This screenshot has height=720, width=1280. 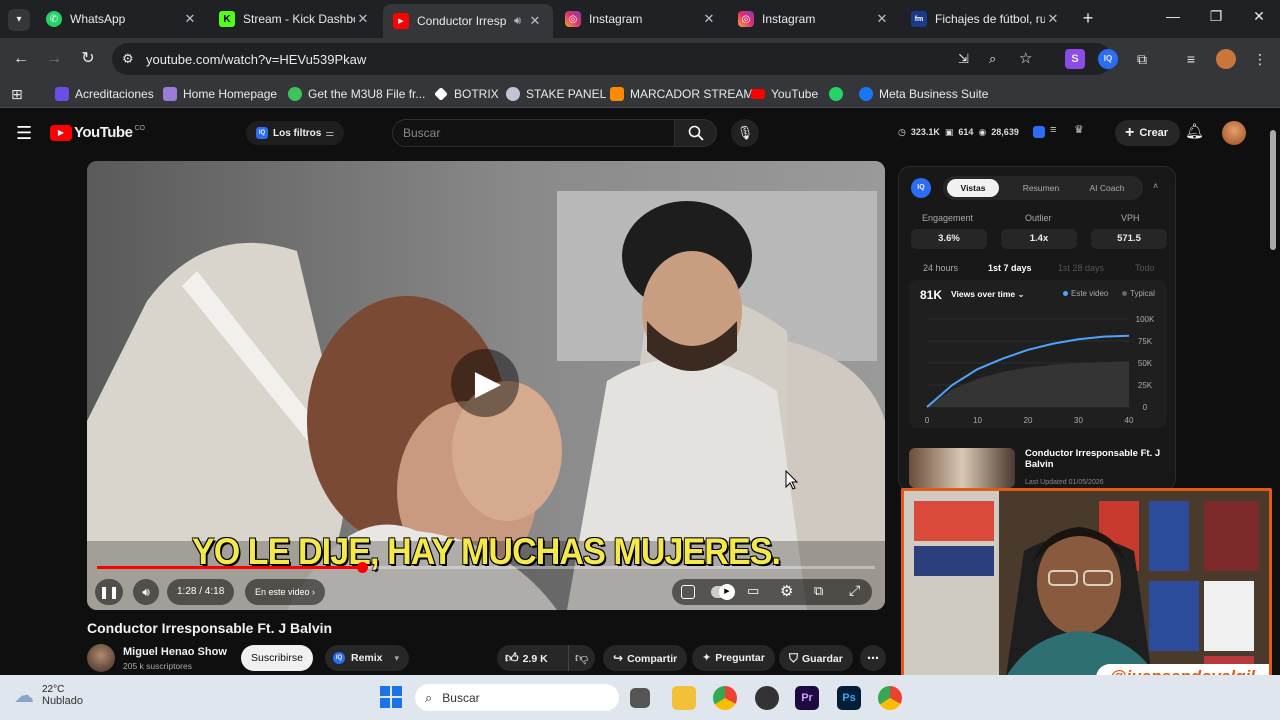 I want to click on channel-name: Miguel Henao Show, so click(x=175, y=652).